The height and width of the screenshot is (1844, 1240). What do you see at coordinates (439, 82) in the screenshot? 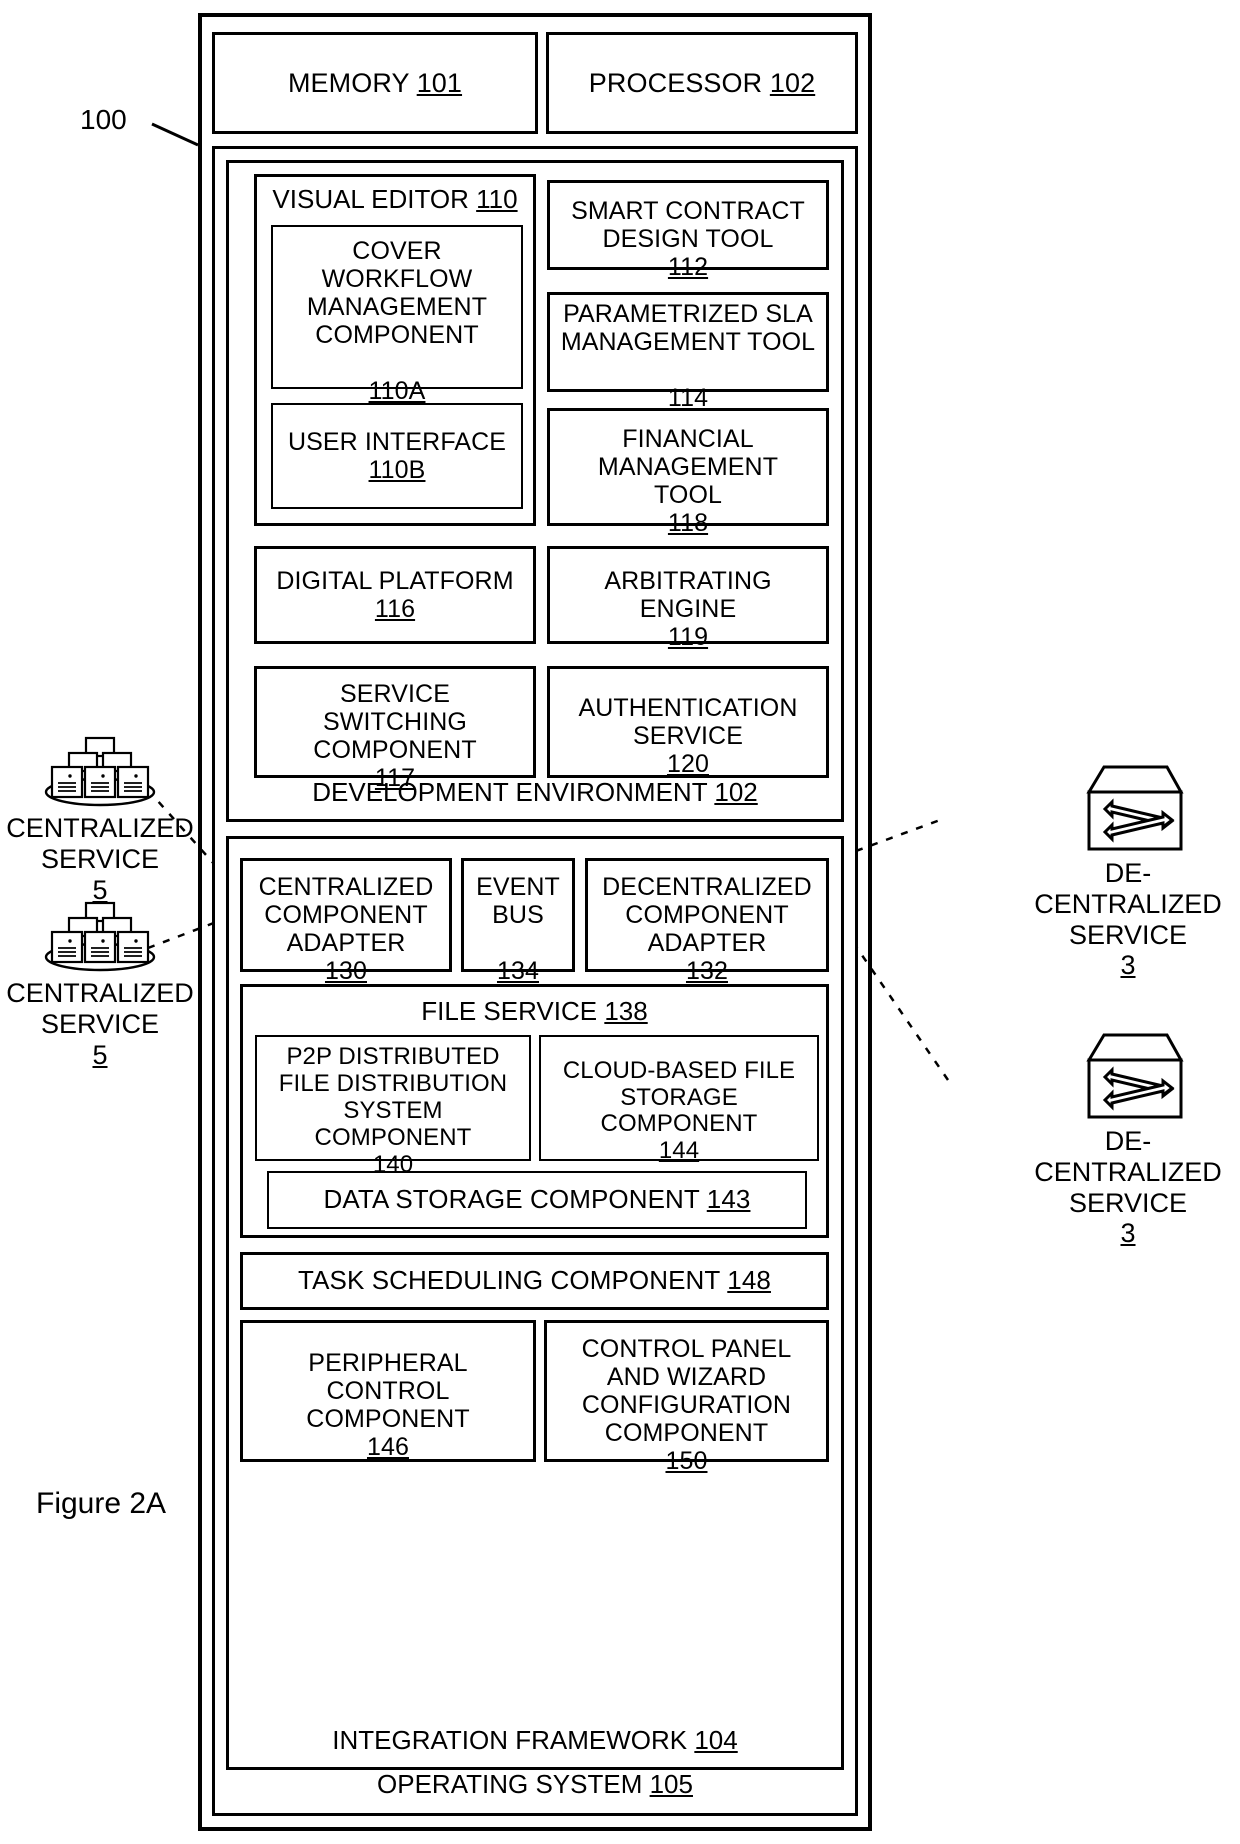
I see `memory-ref: 101` at bounding box center [439, 82].